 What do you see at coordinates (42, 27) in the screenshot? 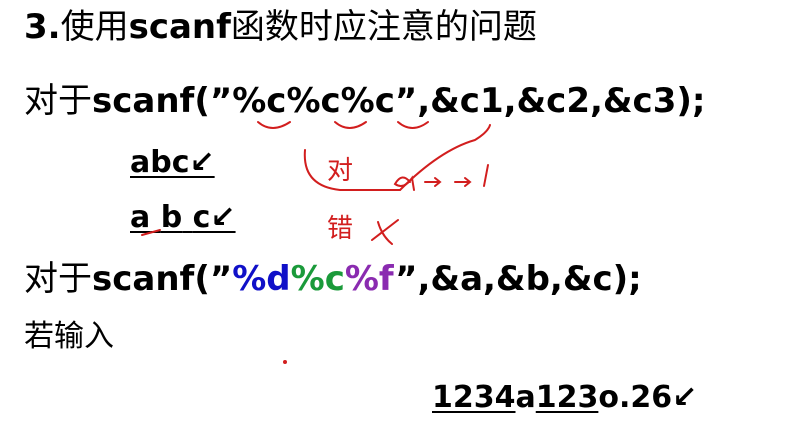
I see `title-number: 3.` at bounding box center [42, 27].